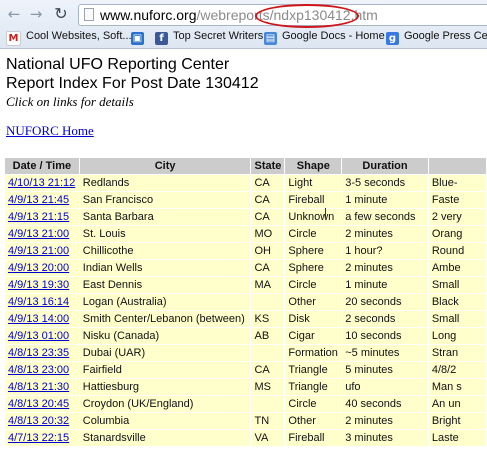 Image resolution: width=487 pixels, height=460 pixels. What do you see at coordinates (268, 251) in the screenshot?
I see `cell-state: OH` at bounding box center [268, 251].